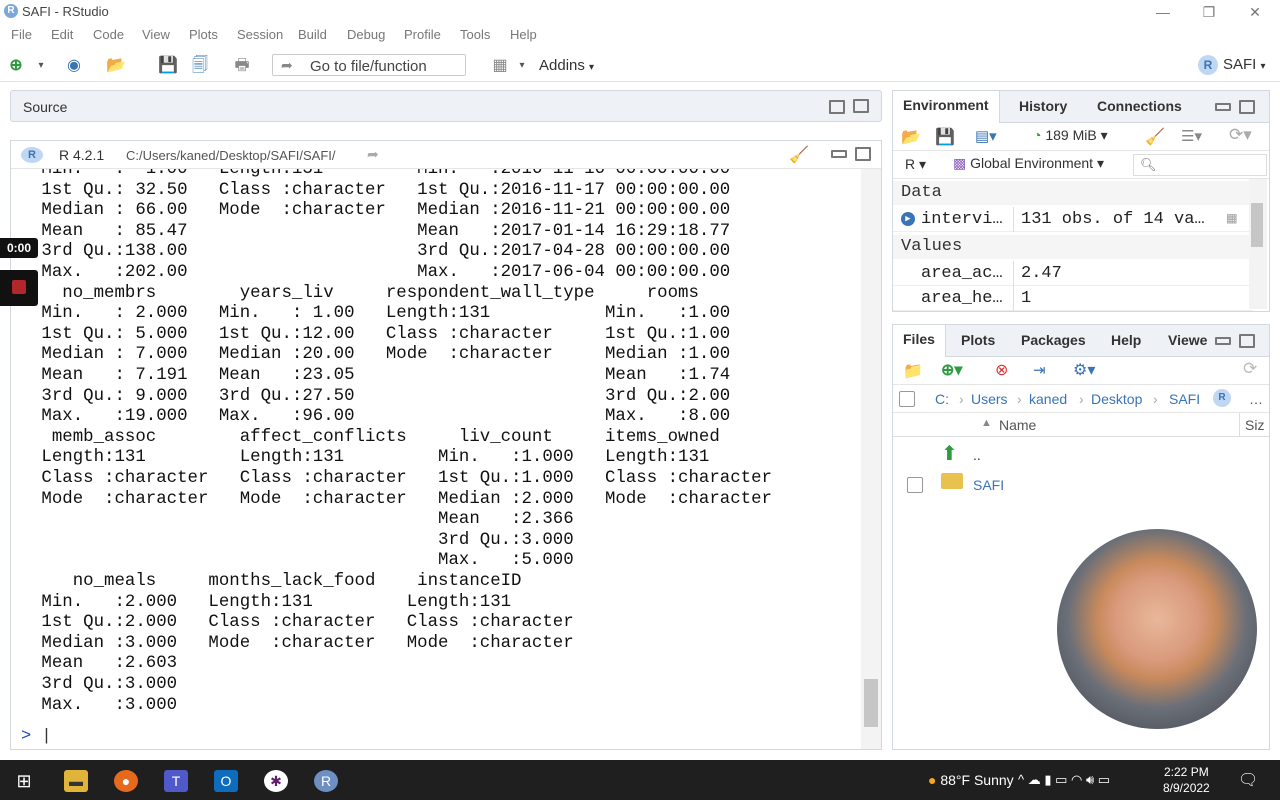 This screenshot has height=800, width=1280. I want to click on save-workspace-icon: 💾, so click(945, 137).